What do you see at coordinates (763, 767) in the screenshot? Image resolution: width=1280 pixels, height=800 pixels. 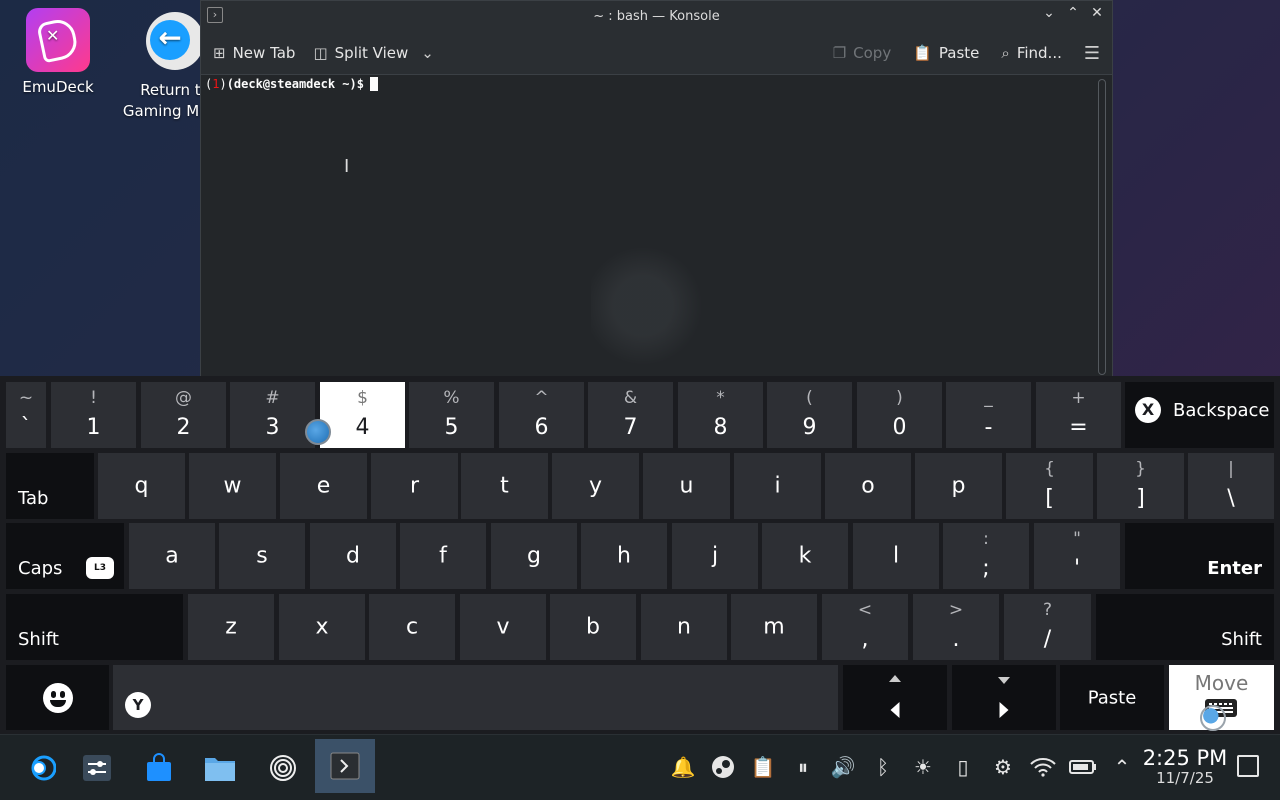 I see `clipboard-icon: 📋` at bounding box center [763, 767].